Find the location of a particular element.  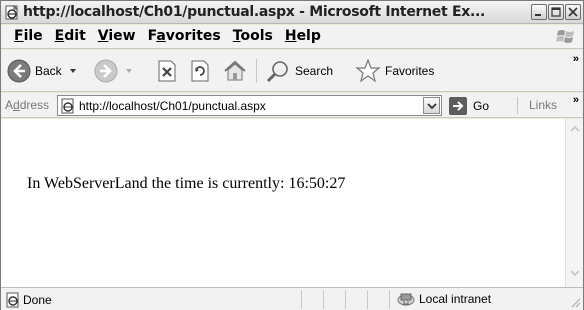

close-icon is located at coordinates (573, 12).